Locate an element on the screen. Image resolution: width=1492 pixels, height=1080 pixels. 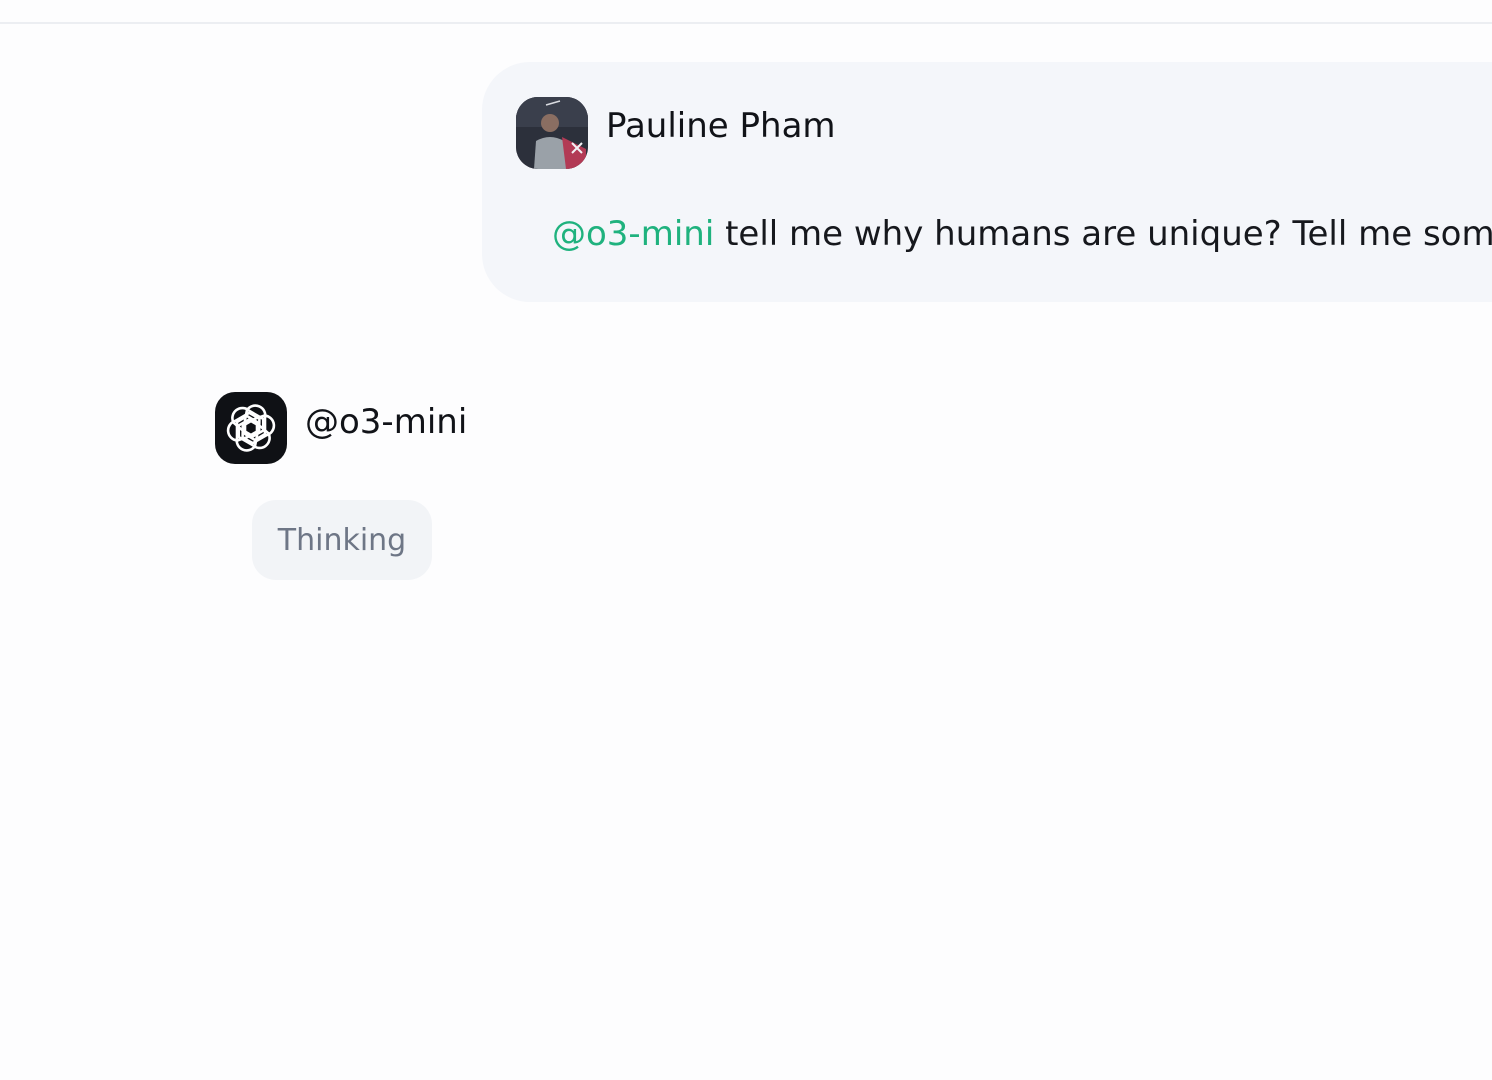
thinking-label: Thinking is located at coordinates (342, 540).